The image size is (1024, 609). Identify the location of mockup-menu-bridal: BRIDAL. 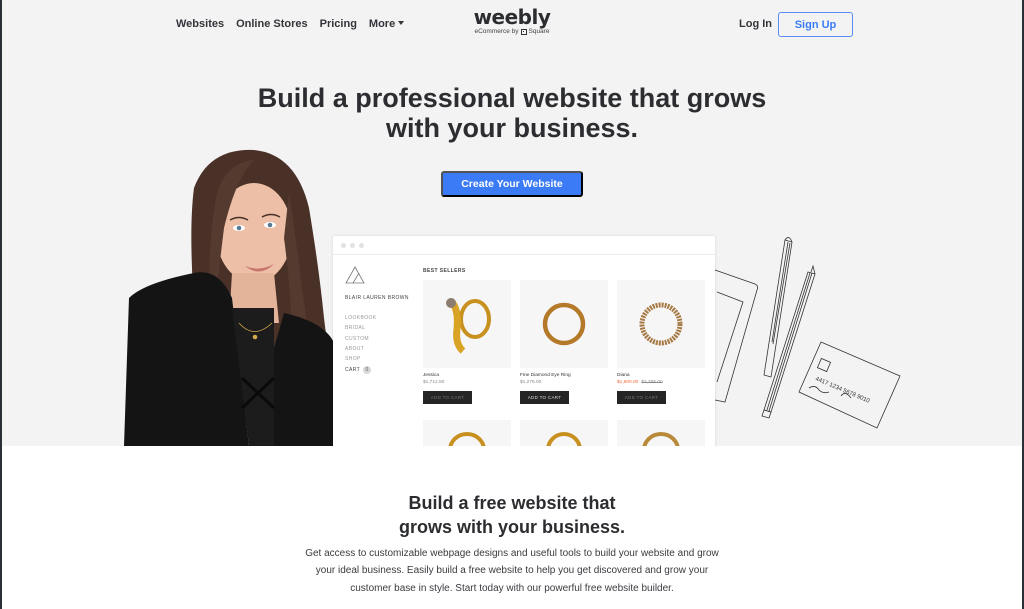
(380, 330).